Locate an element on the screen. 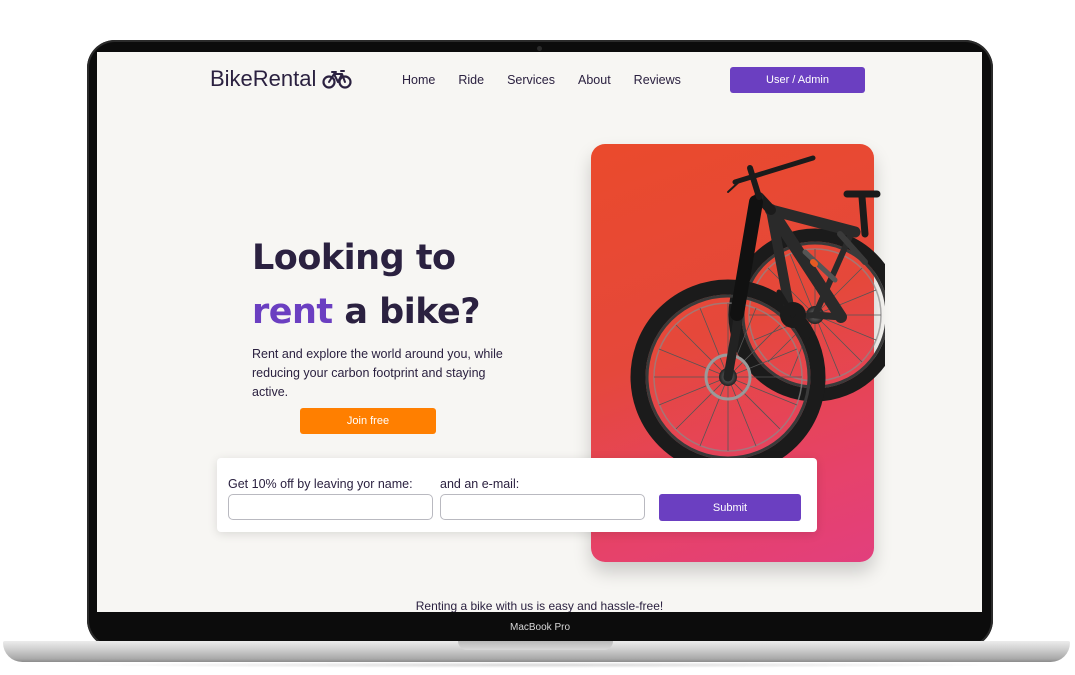  mountain-bike-image is located at coordinates (757, 308).